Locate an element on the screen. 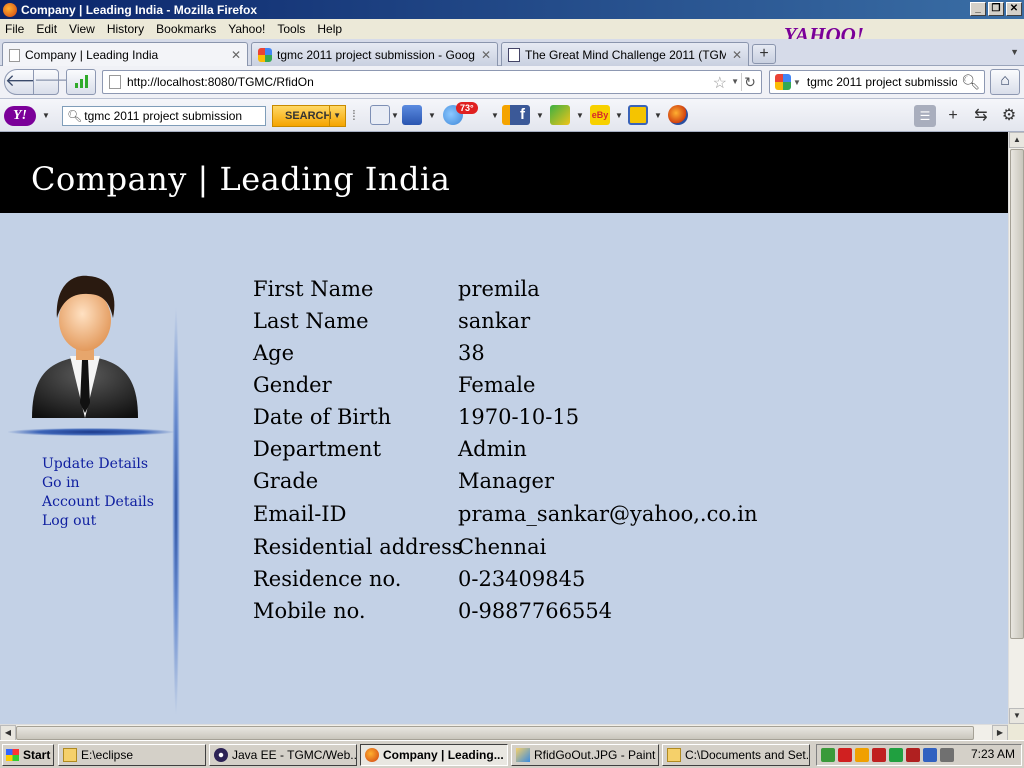 The height and width of the screenshot is (768, 1024). mail-dropdown-icon: ▼ is located at coordinates (432, 115).